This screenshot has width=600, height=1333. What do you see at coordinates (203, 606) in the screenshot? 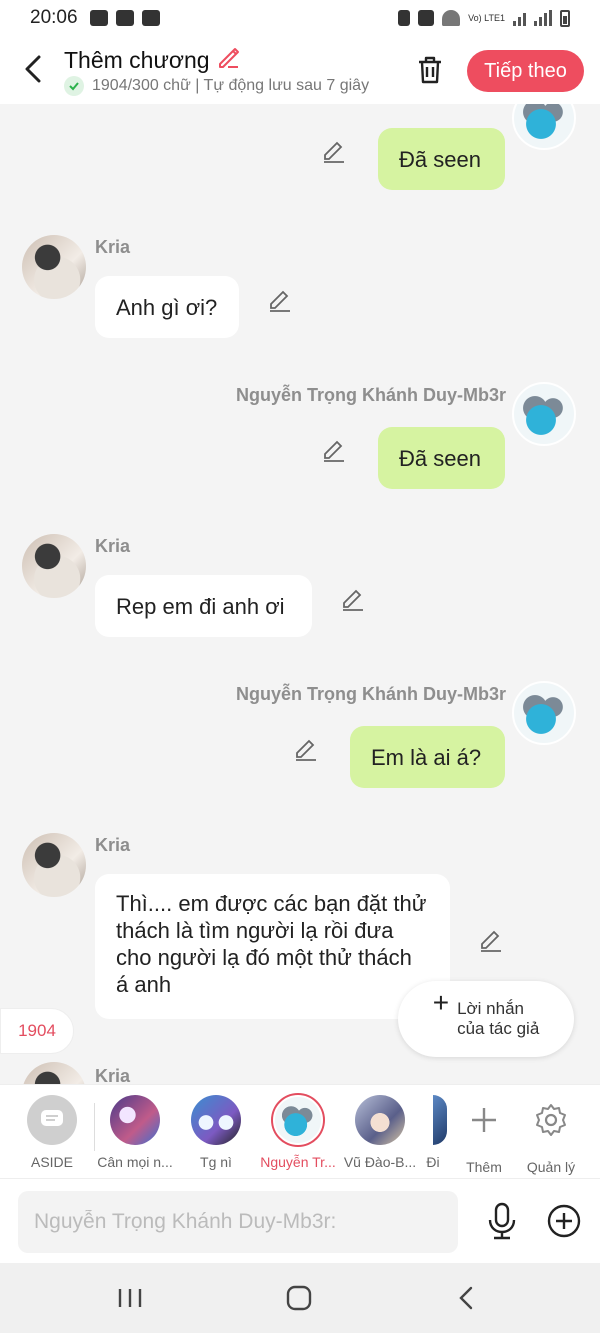
I see `message-bubble: Rep em đi anh ơi` at bounding box center [203, 606].